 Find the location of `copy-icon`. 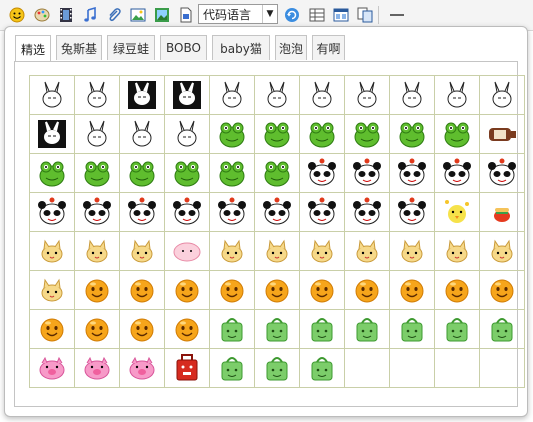

copy-icon is located at coordinates (364, 14).